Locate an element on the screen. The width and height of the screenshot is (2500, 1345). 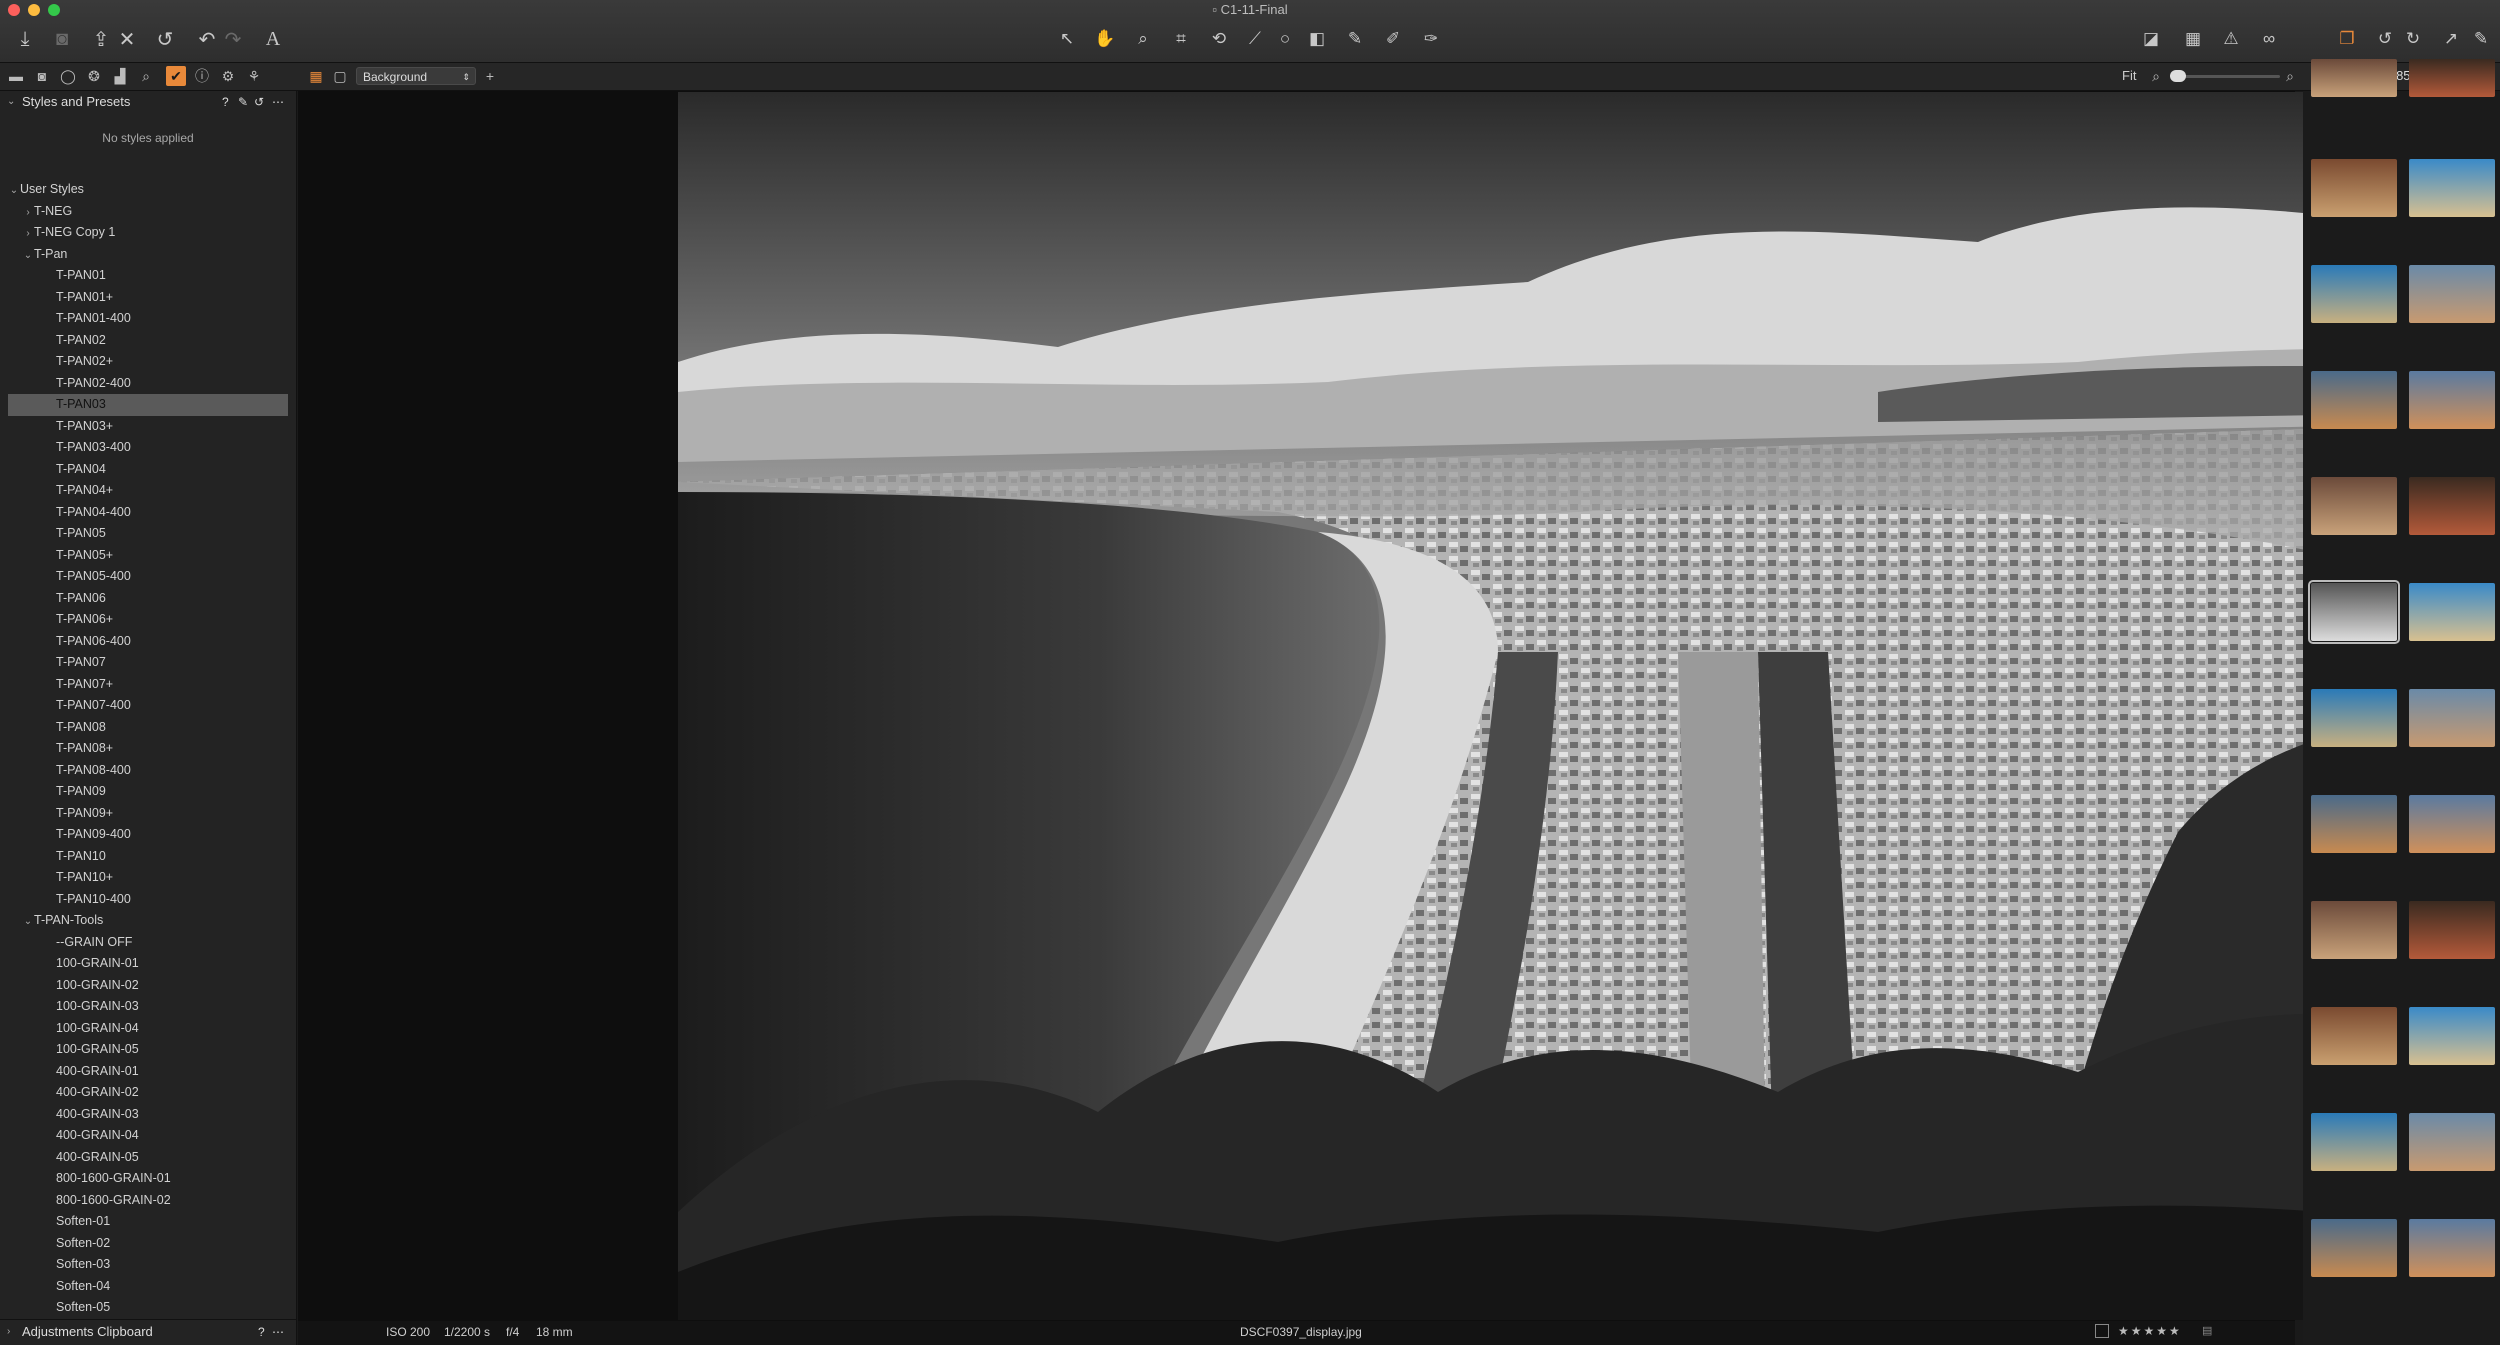
metadata-icon: ⓘ is located at coordinates (202, 76).